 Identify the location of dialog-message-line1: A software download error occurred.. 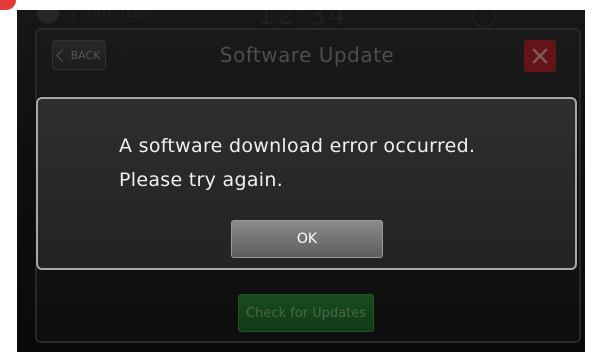
(297, 146).